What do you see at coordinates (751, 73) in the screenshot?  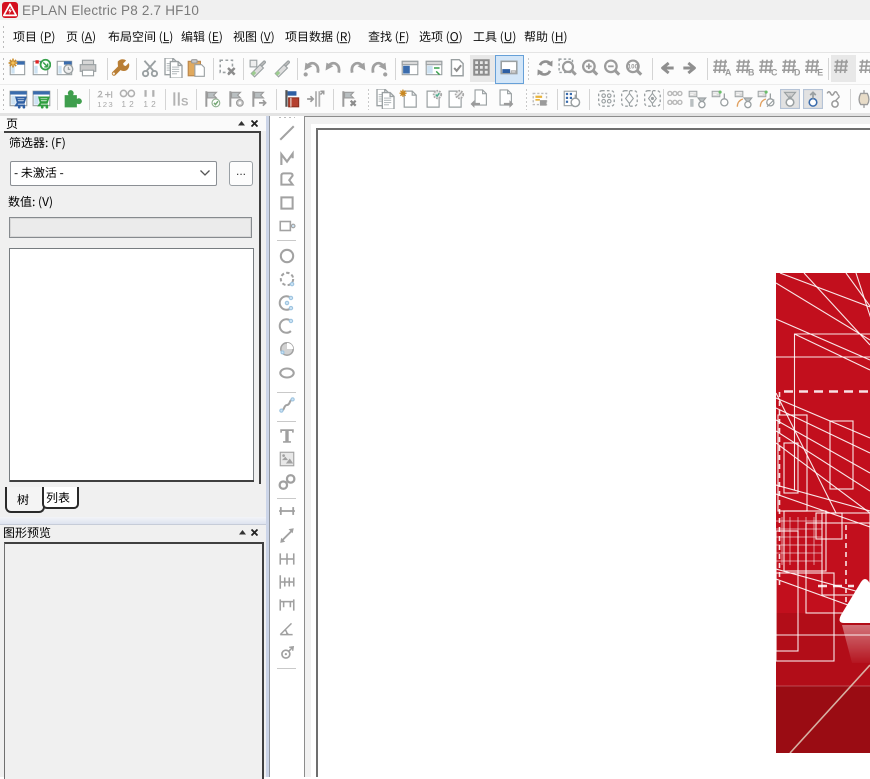 I see `svg-text: B` at bounding box center [751, 73].